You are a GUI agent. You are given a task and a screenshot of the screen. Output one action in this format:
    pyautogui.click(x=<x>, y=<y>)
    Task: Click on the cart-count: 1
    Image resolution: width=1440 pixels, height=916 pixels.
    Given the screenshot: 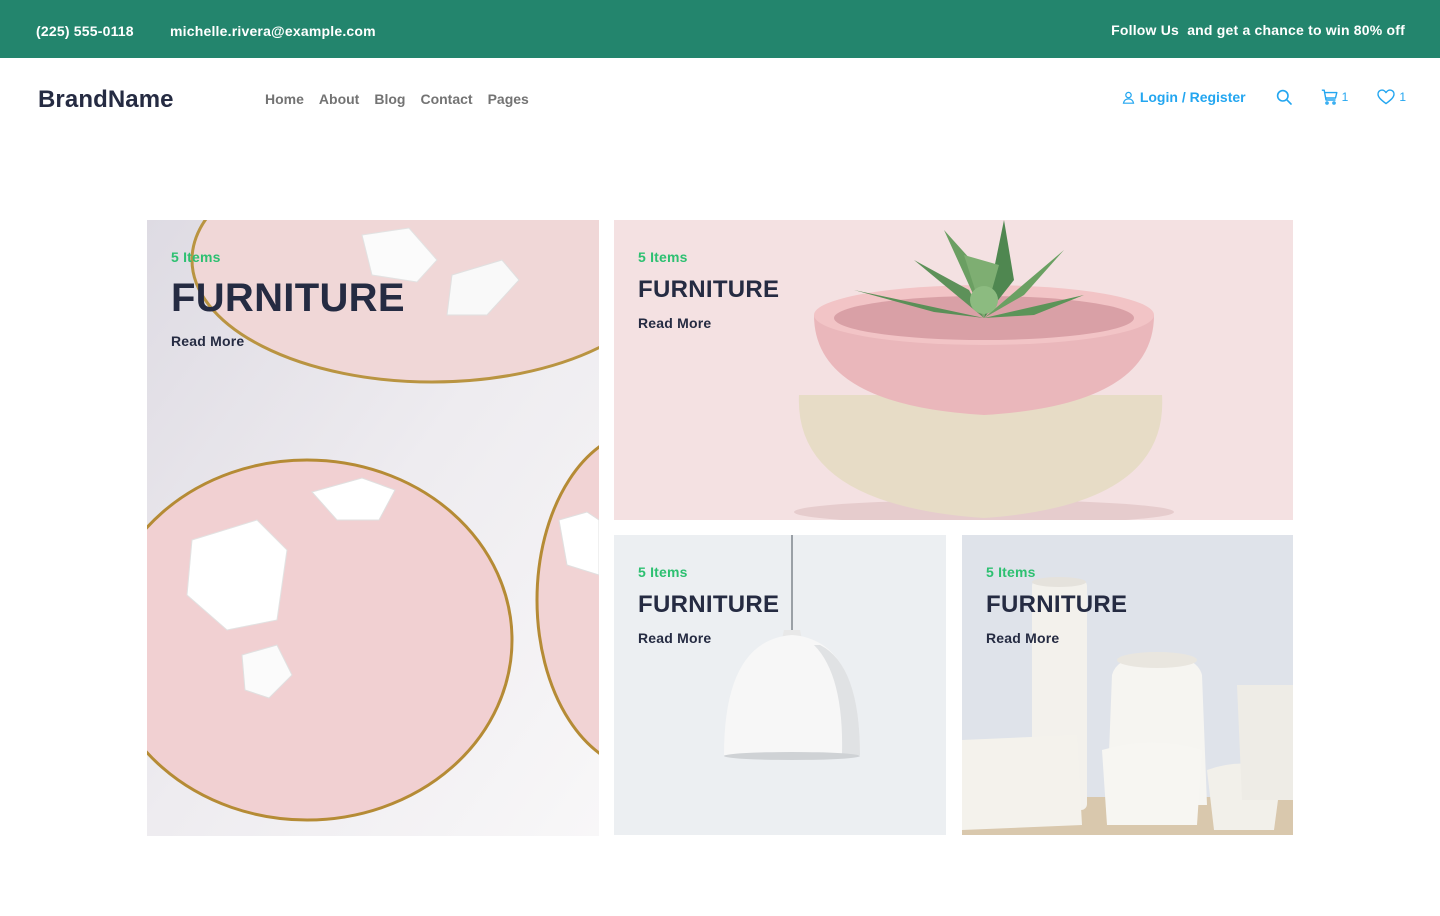 What is the action you would take?
    pyautogui.click(x=1345, y=97)
    